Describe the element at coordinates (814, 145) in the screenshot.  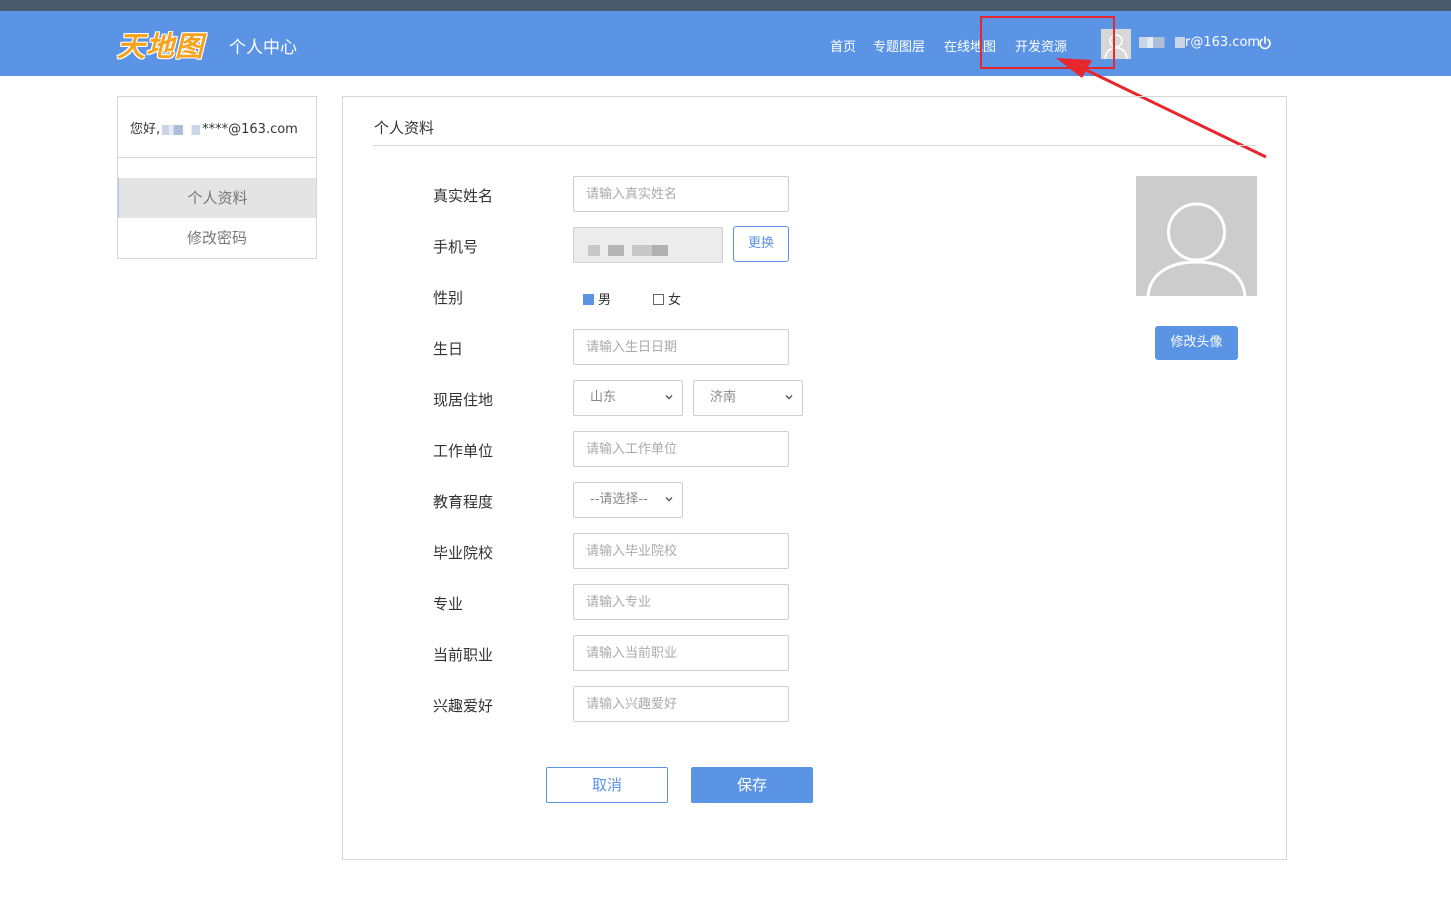
I see `panel-title-divider` at that location.